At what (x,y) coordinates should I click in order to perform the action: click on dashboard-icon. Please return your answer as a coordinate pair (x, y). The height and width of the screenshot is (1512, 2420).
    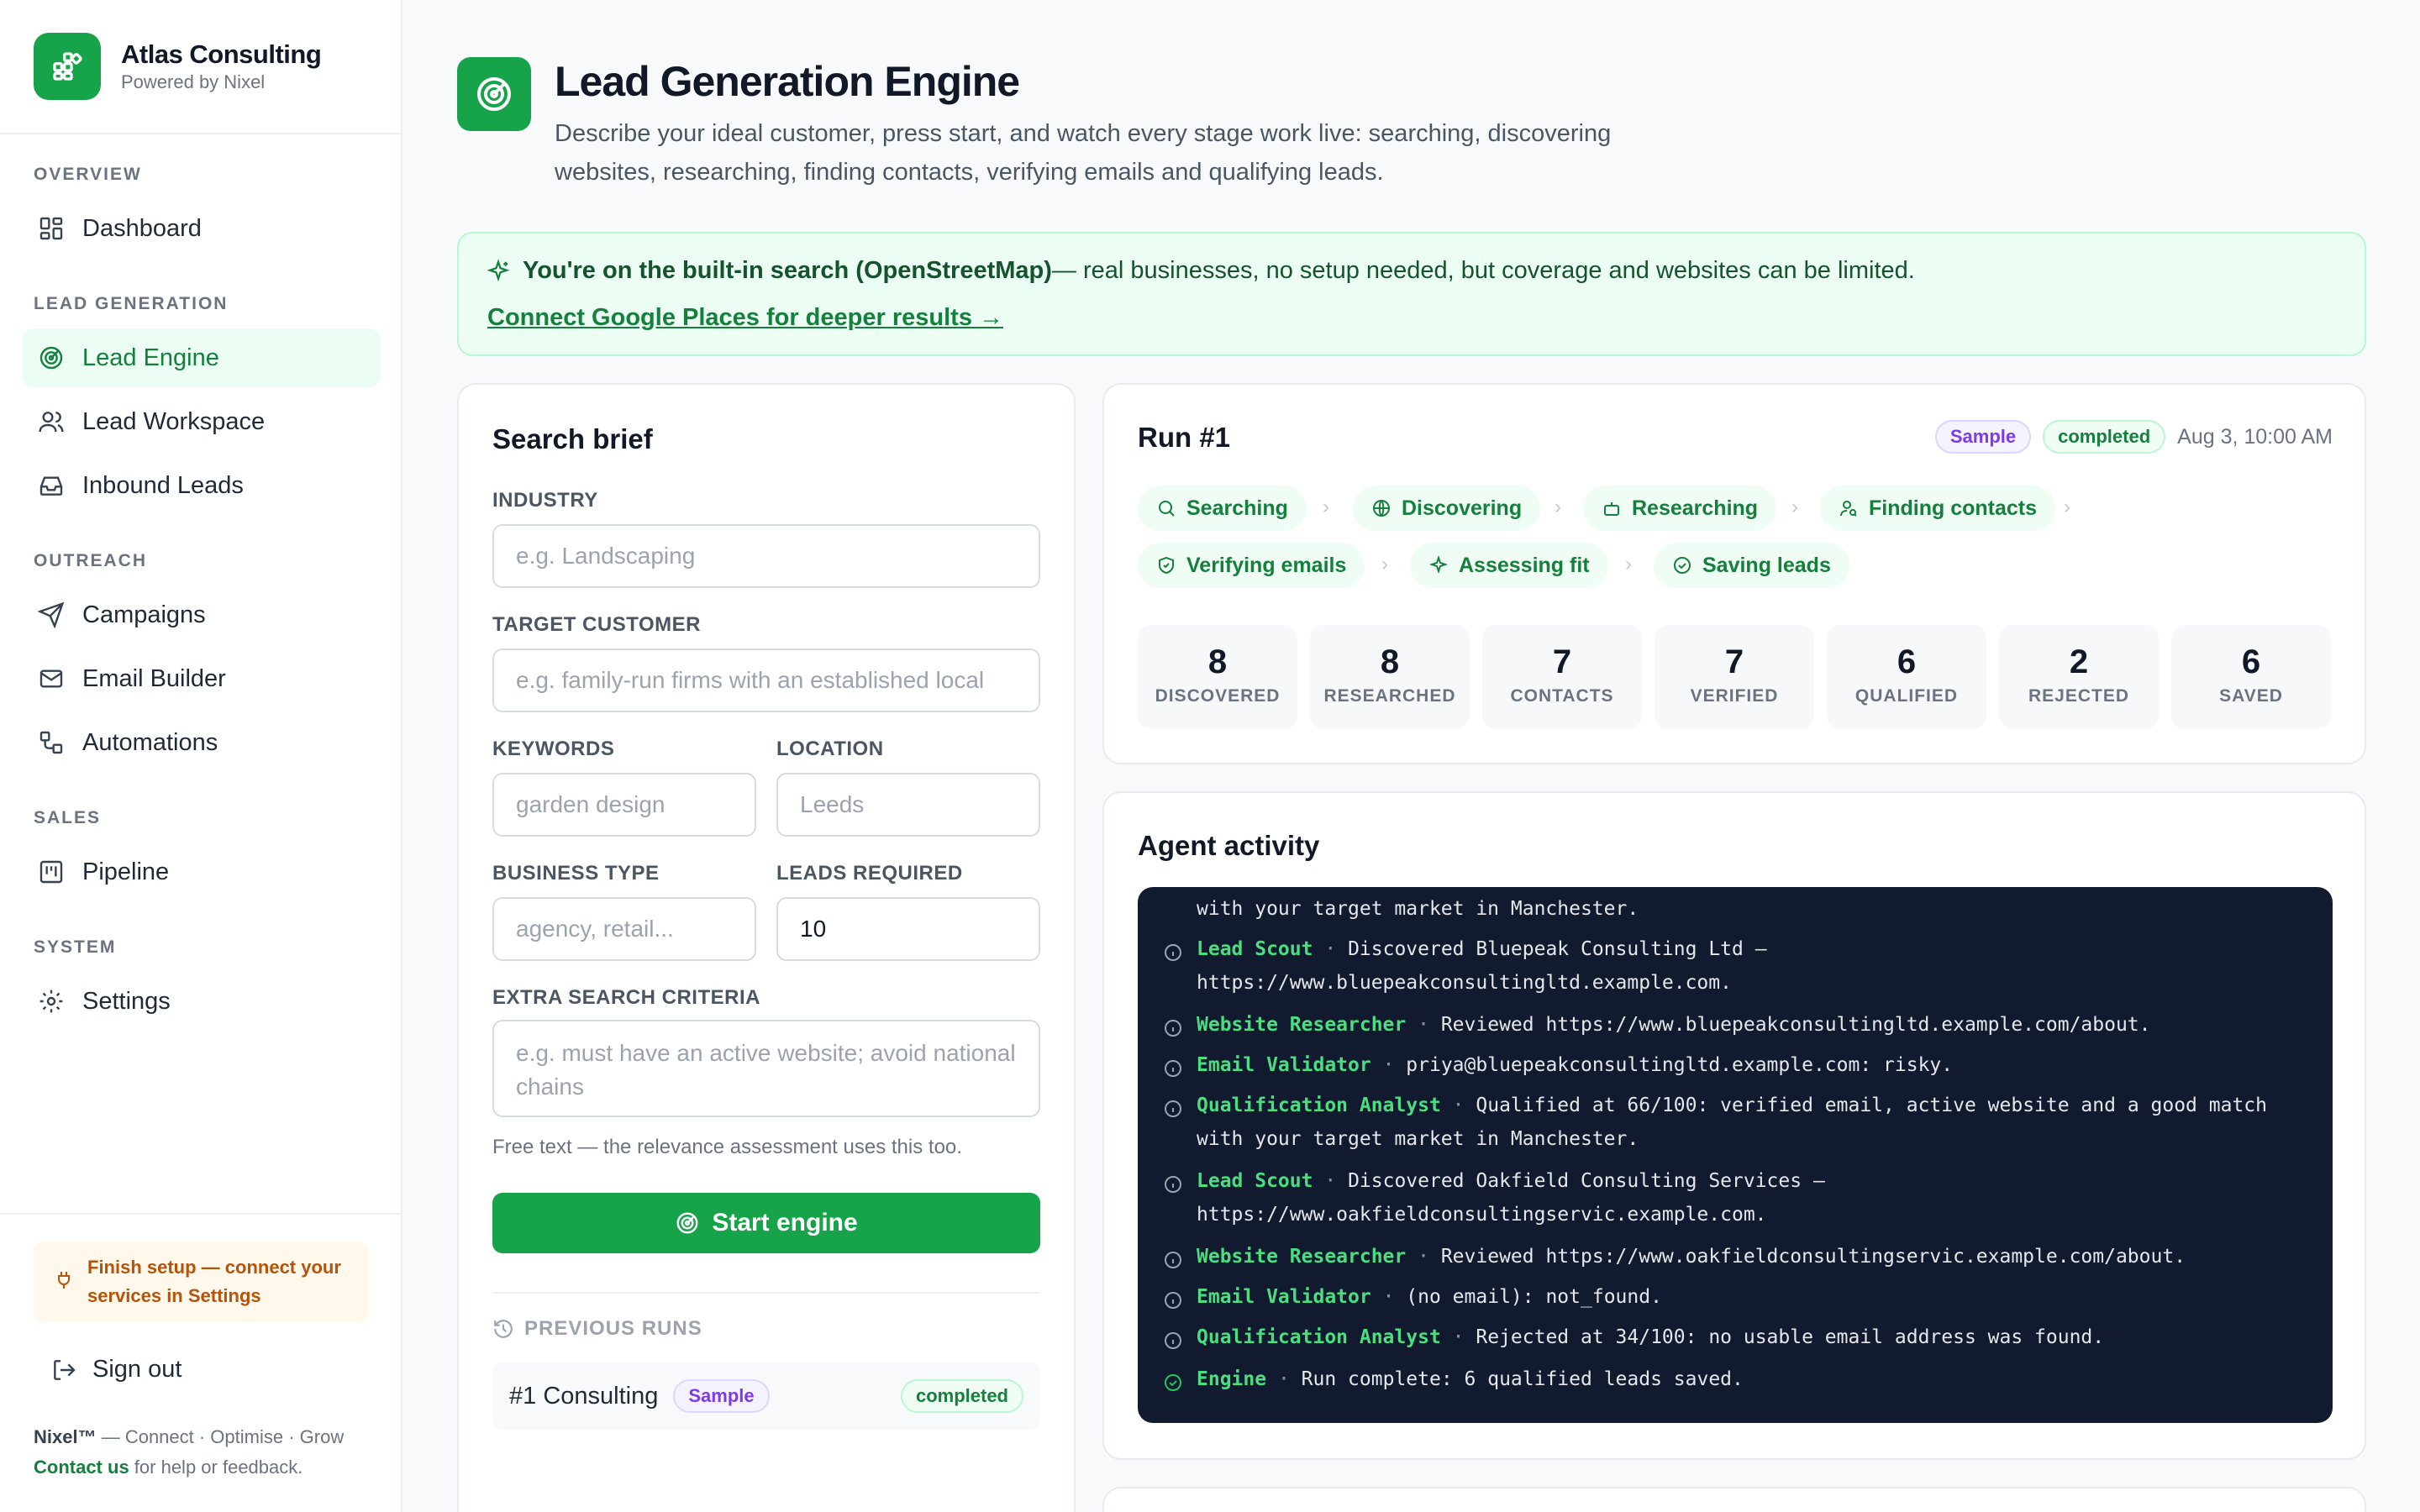
    Looking at the image, I should click on (52, 228).